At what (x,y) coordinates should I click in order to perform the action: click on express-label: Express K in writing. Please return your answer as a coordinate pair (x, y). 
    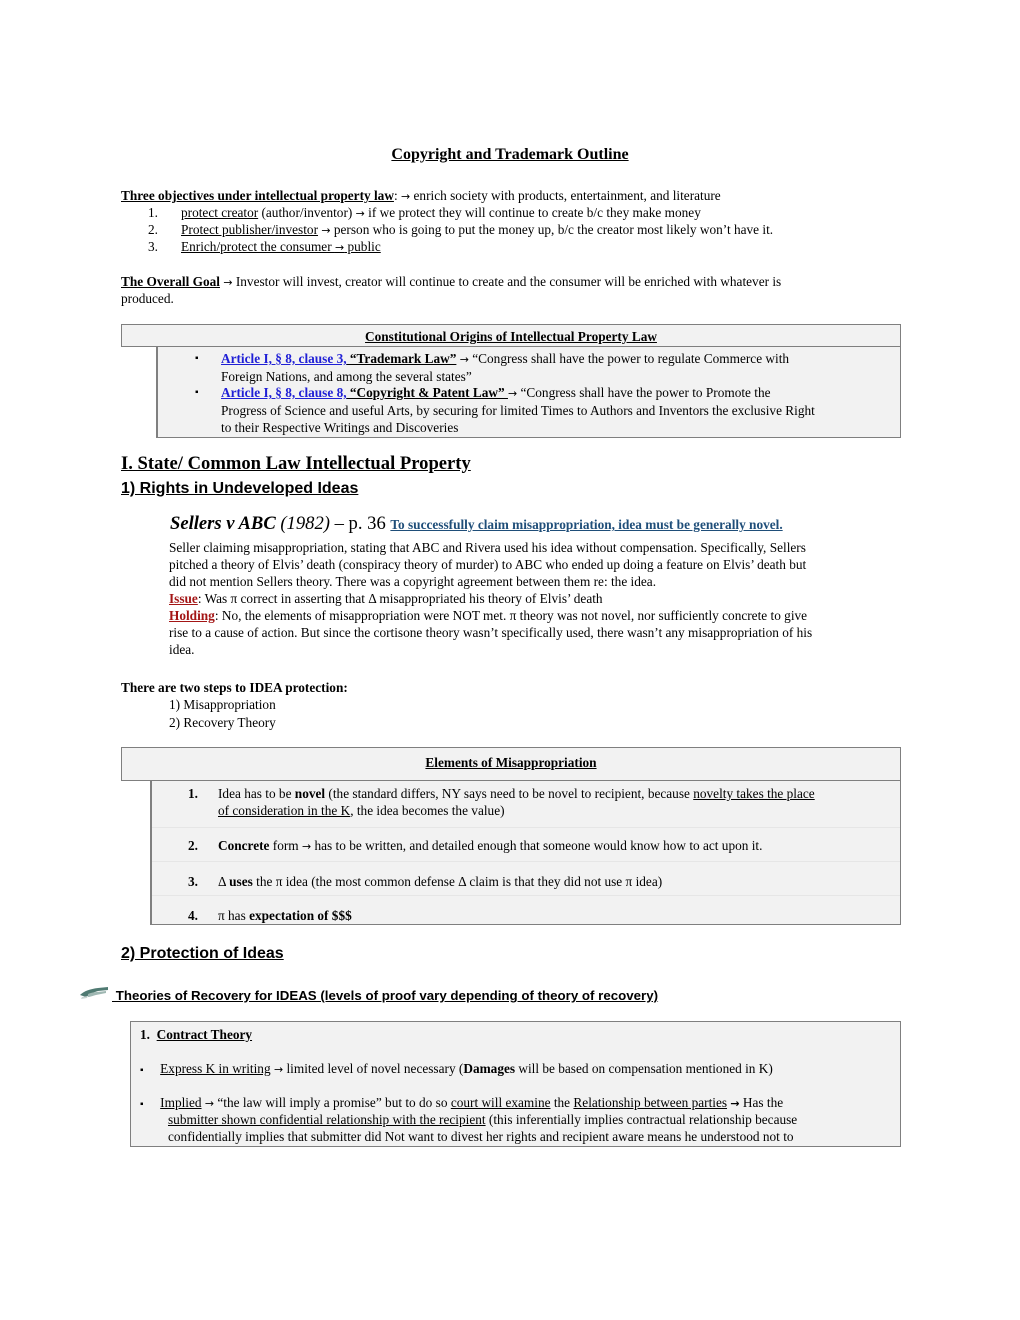
    Looking at the image, I should click on (215, 1068).